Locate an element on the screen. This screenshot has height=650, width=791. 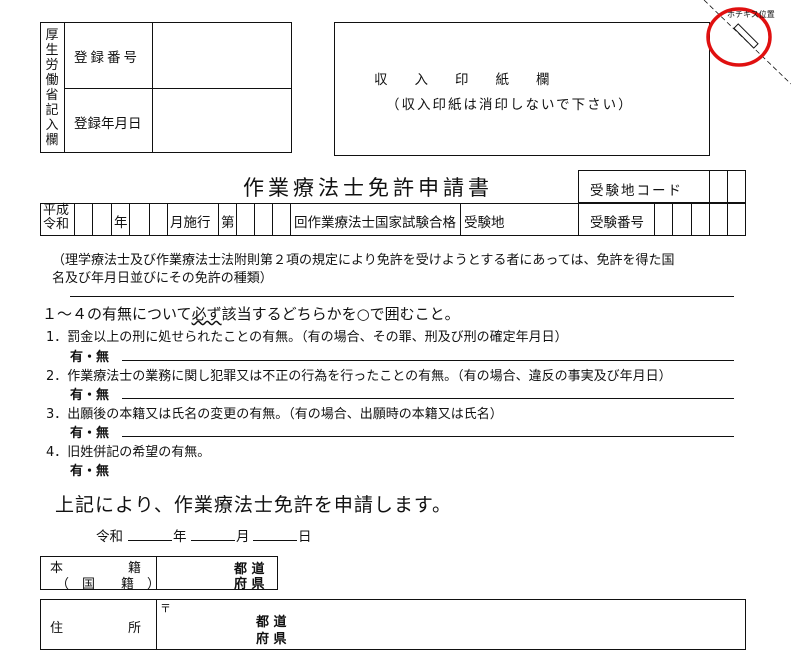
revenue-stamp-note: （収入印紙は消印しないで下さい） is located at coordinates (510, 105).